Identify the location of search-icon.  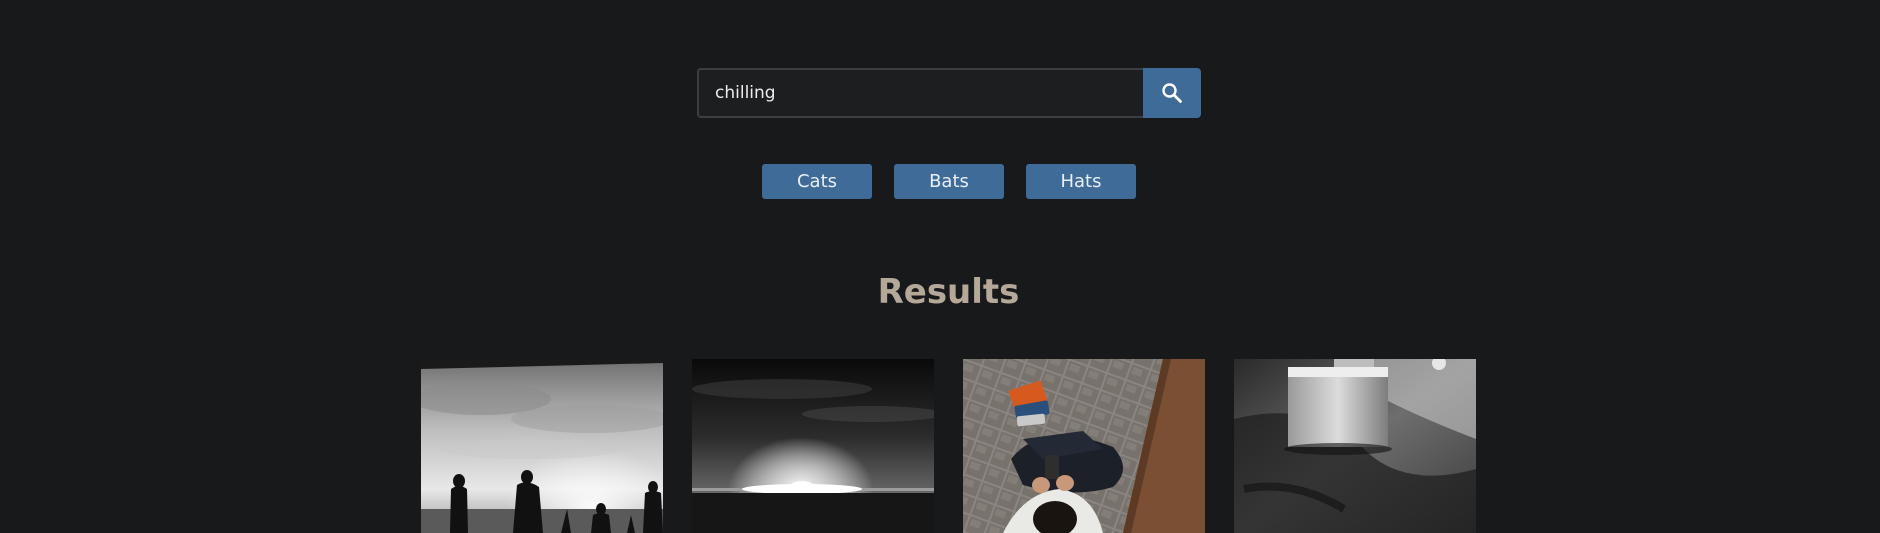
(1172, 93).